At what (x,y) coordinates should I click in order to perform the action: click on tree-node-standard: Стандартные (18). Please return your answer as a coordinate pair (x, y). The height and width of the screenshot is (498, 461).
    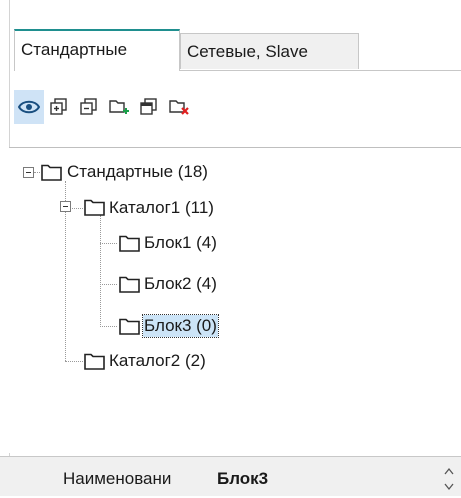
    Looking at the image, I should click on (137, 172).